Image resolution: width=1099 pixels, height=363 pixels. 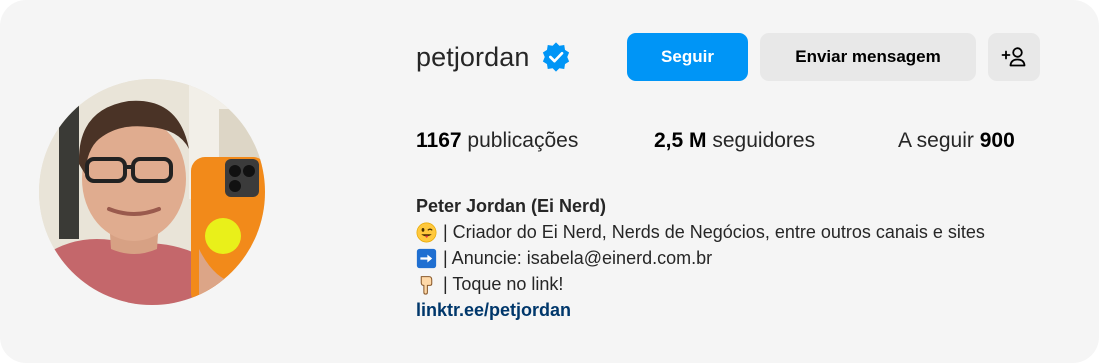 I want to click on following-label: A seguir, so click(x=936, y=140).